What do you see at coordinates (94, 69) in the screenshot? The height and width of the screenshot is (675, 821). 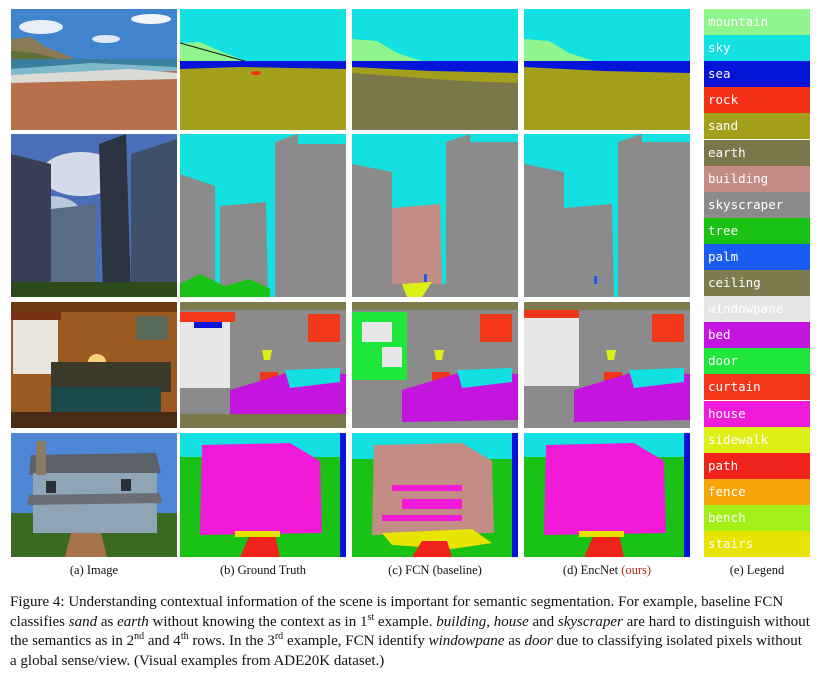 I see `photo-beach` at bounding box center [94, 69].